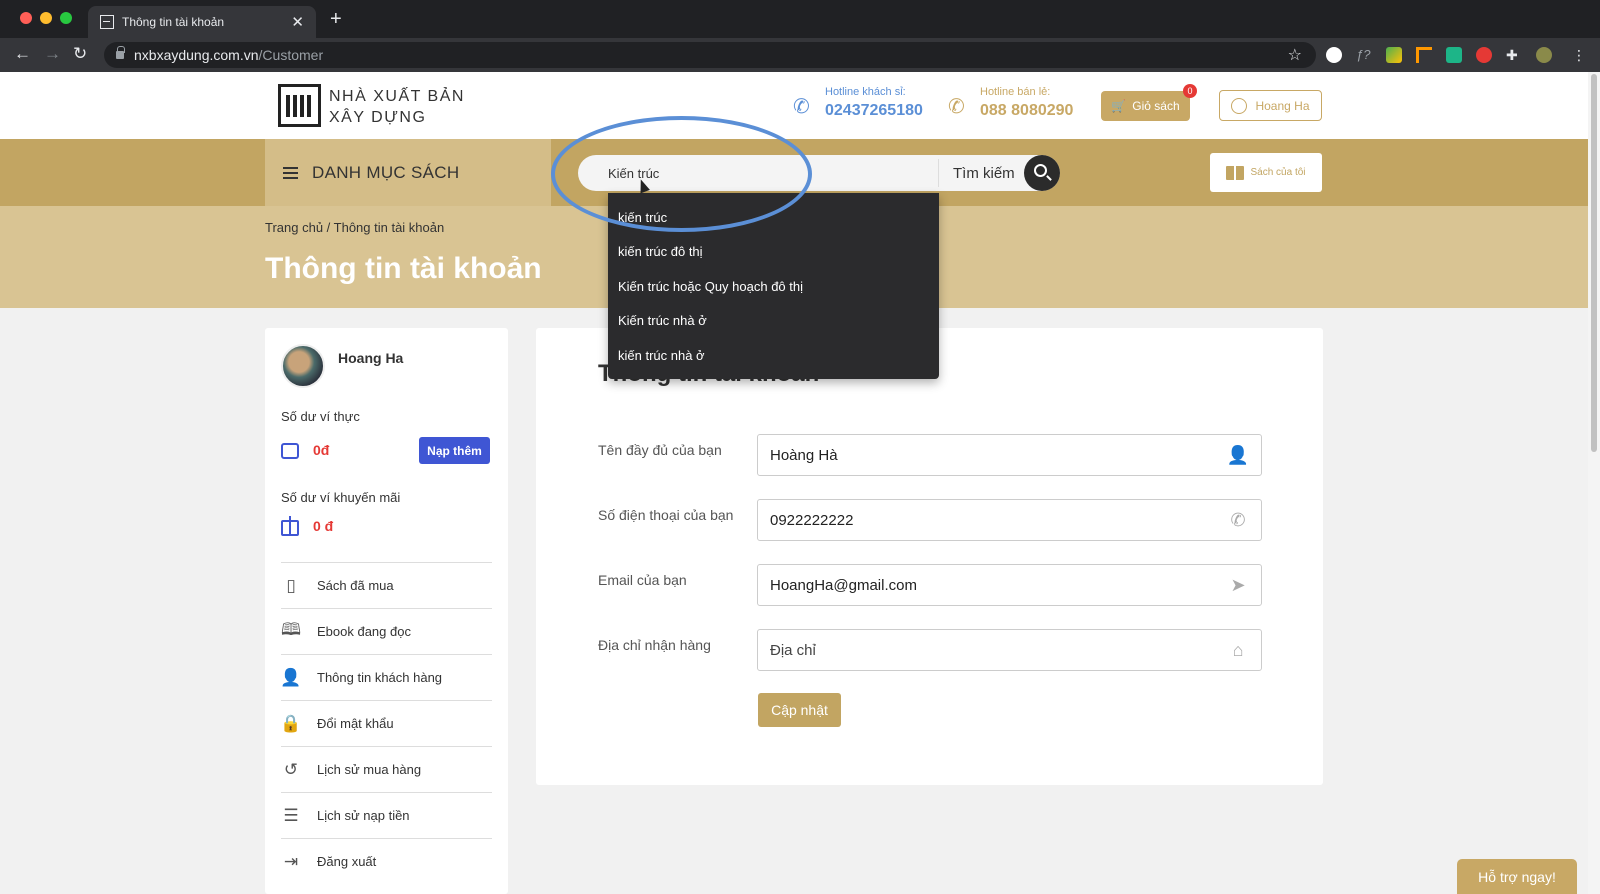  Describe the element at coordinates (1454, 55) in the screenshot. I see `m-extension-icon` at that location.